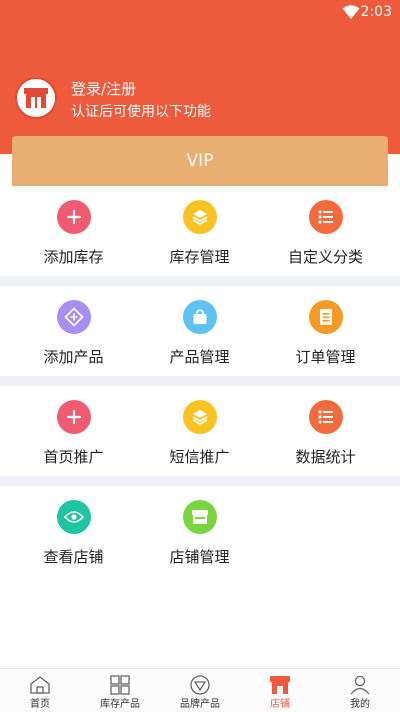 This screenshot has width=400, height=712. What do you see at coordinates (40, 685) in the screenshot?
I see `home-icon` at bounding box center [40, 685].